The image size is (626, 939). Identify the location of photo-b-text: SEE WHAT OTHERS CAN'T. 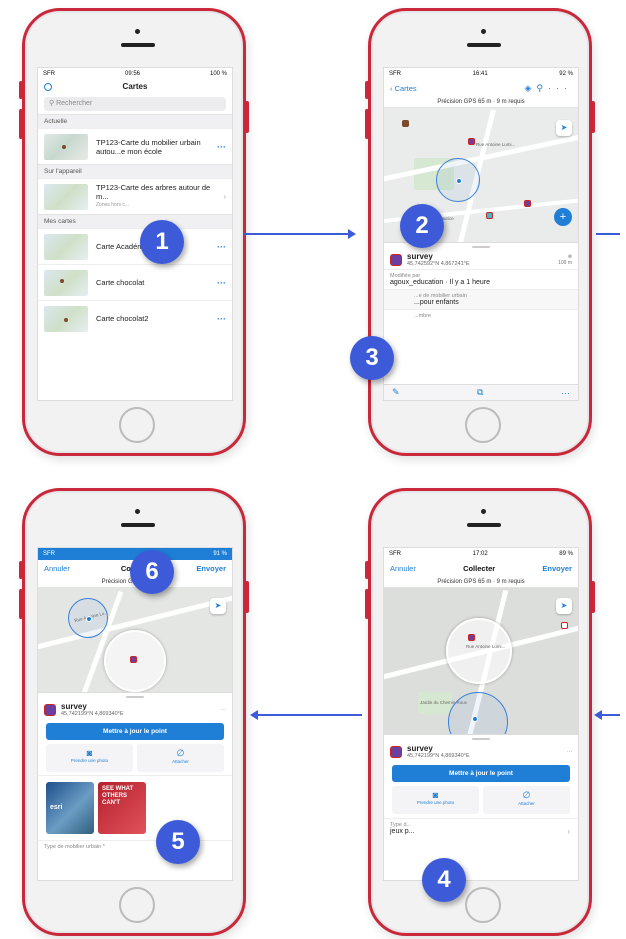
(118, 796).